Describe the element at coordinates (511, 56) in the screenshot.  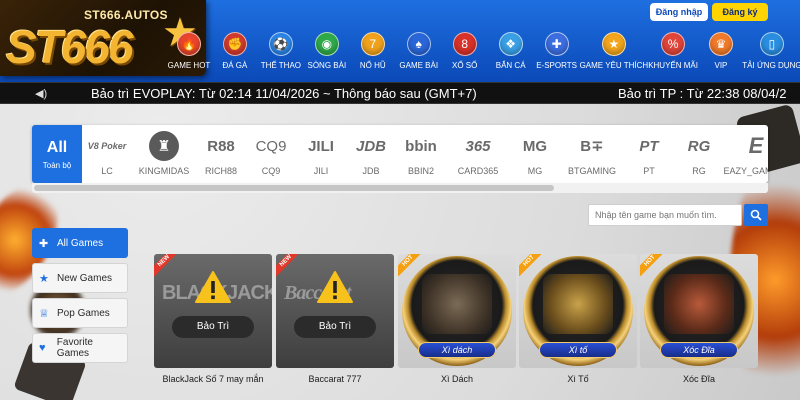
I see `nav-ban-ca: ❖ BẮN CÁ` at that location.